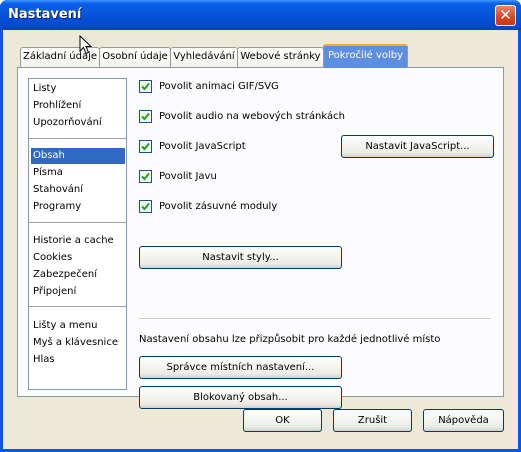 This screenshot has height=452, width=521. I want to click on tab-web-pages: Webové stránky, so click(280, 57).